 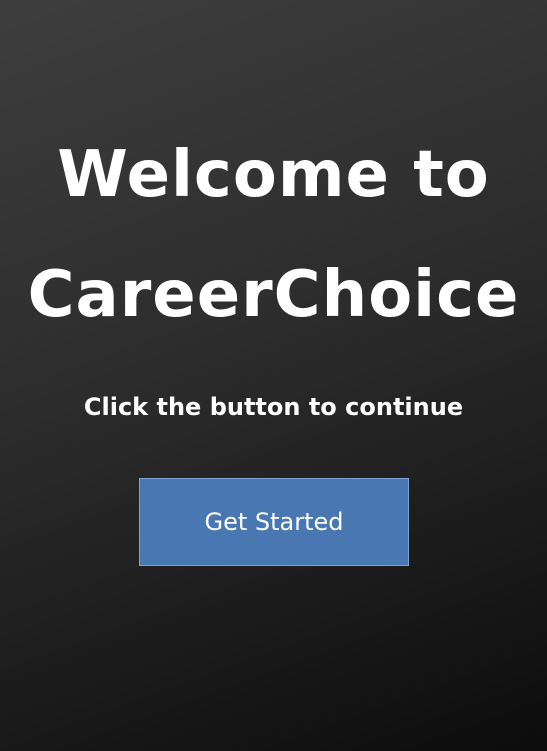 I want to click on welcome-subtitle: Click the button to continue, so click(x=273, y=407).